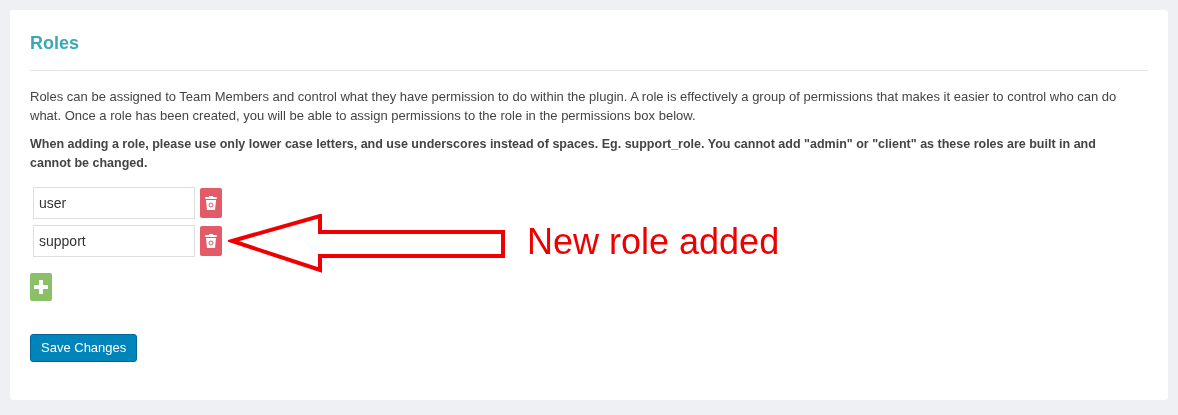 Image resolution: width=1178 pixels, height=415 pixels. I want to click on add-role-button, so click(41, 287).